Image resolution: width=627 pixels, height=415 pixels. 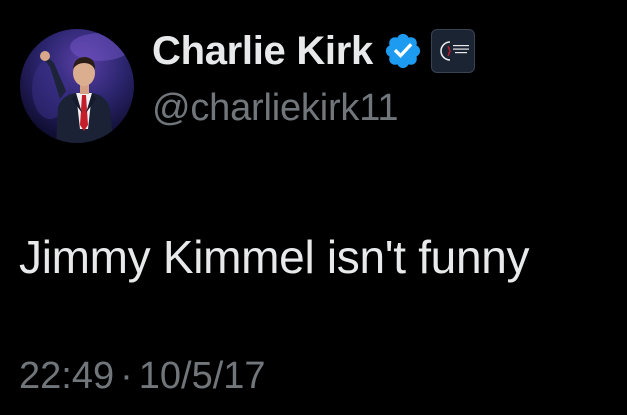 I want to click on author-name-row: Charlie Kirk, so click(x=313, y=51).